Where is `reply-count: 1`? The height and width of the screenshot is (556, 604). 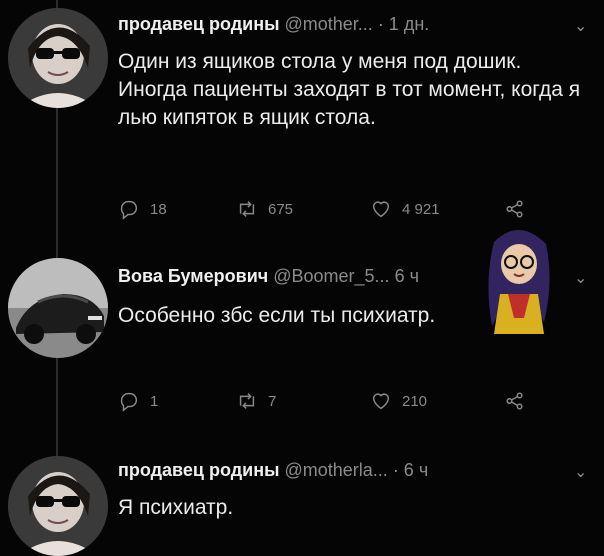 reply-count: 1 is located at coordinates (154, 401).